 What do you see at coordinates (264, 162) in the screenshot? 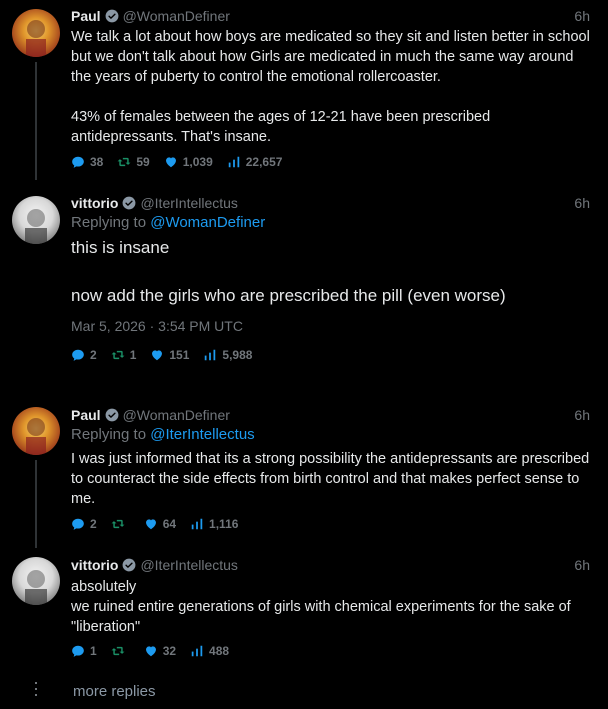
I see `views-count: 22,657` at bounding box center [264, 162].